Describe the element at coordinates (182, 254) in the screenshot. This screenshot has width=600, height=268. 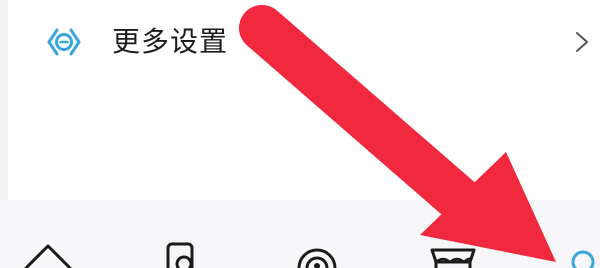
I see `device-icon` at that location.